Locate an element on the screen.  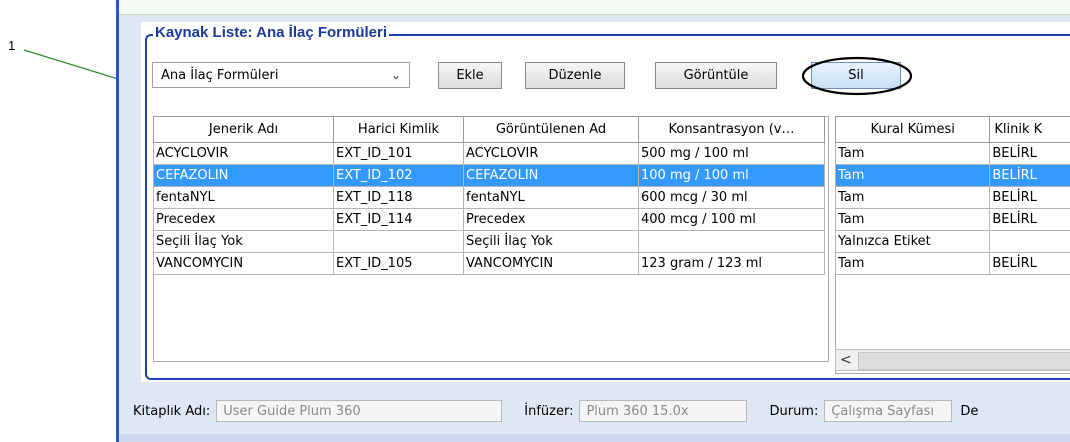
table-row: Seçili İlaç Yok Seçili İlaç Yok is located at coordinates (489, 241).